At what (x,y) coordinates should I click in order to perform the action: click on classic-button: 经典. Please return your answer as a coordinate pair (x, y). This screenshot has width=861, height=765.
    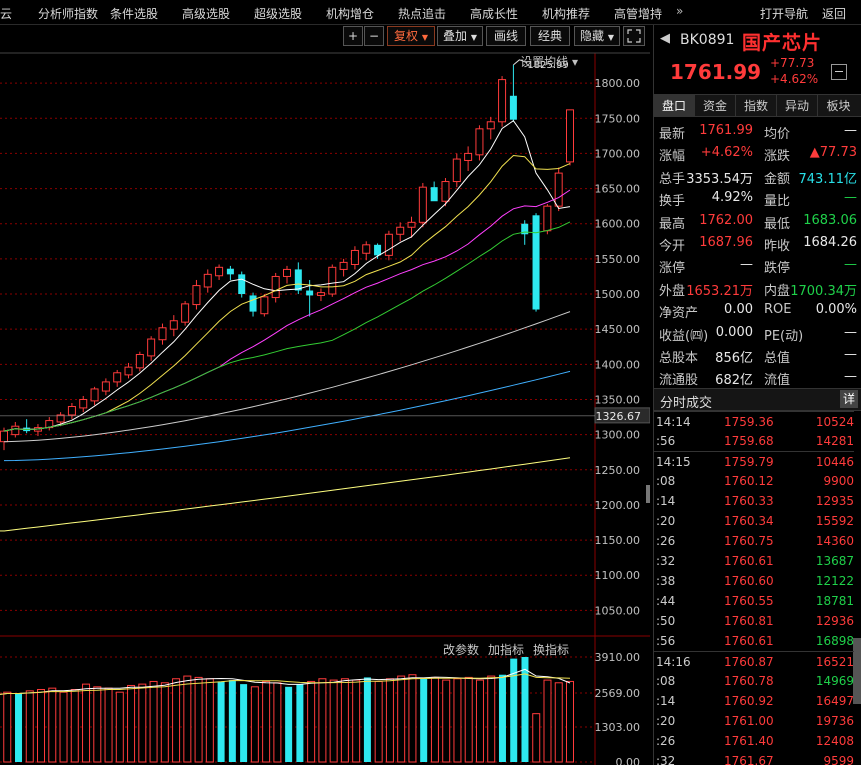
    Looking at the image, I should click on (550, 36).